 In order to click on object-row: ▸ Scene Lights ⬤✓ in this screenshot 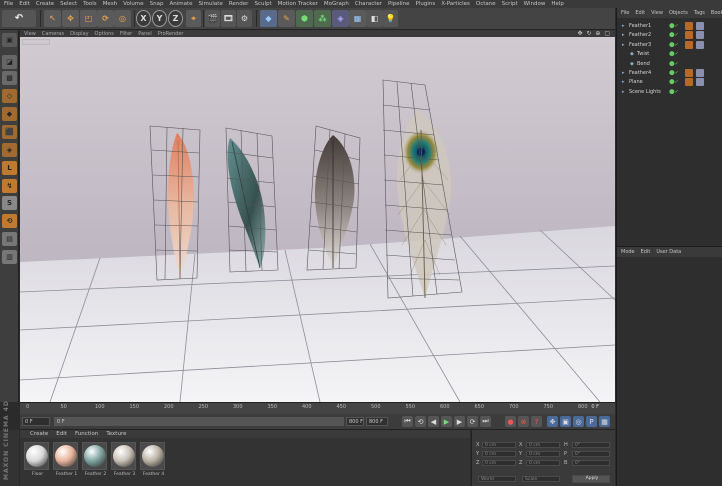, I will do `click(669, 92)`.